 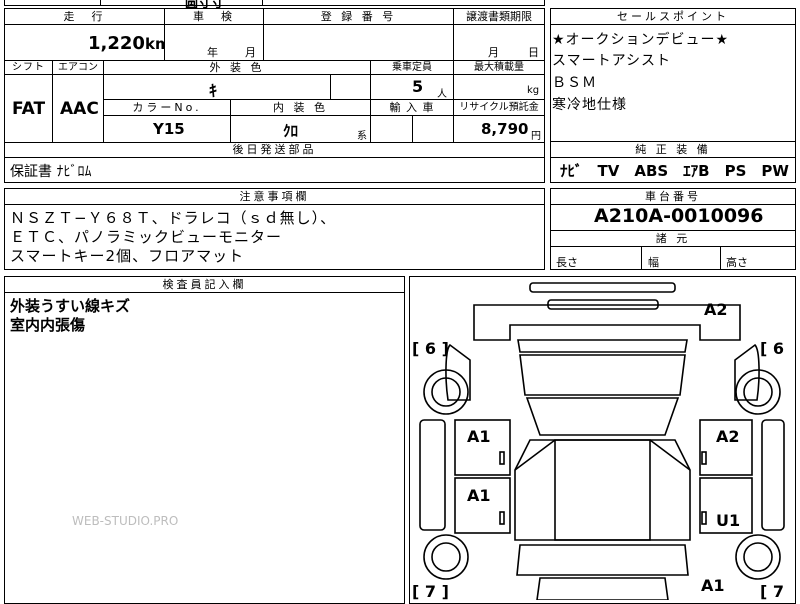 I want to click on damage-mark-rear-right-door: U1, so click(x=728, y=520).